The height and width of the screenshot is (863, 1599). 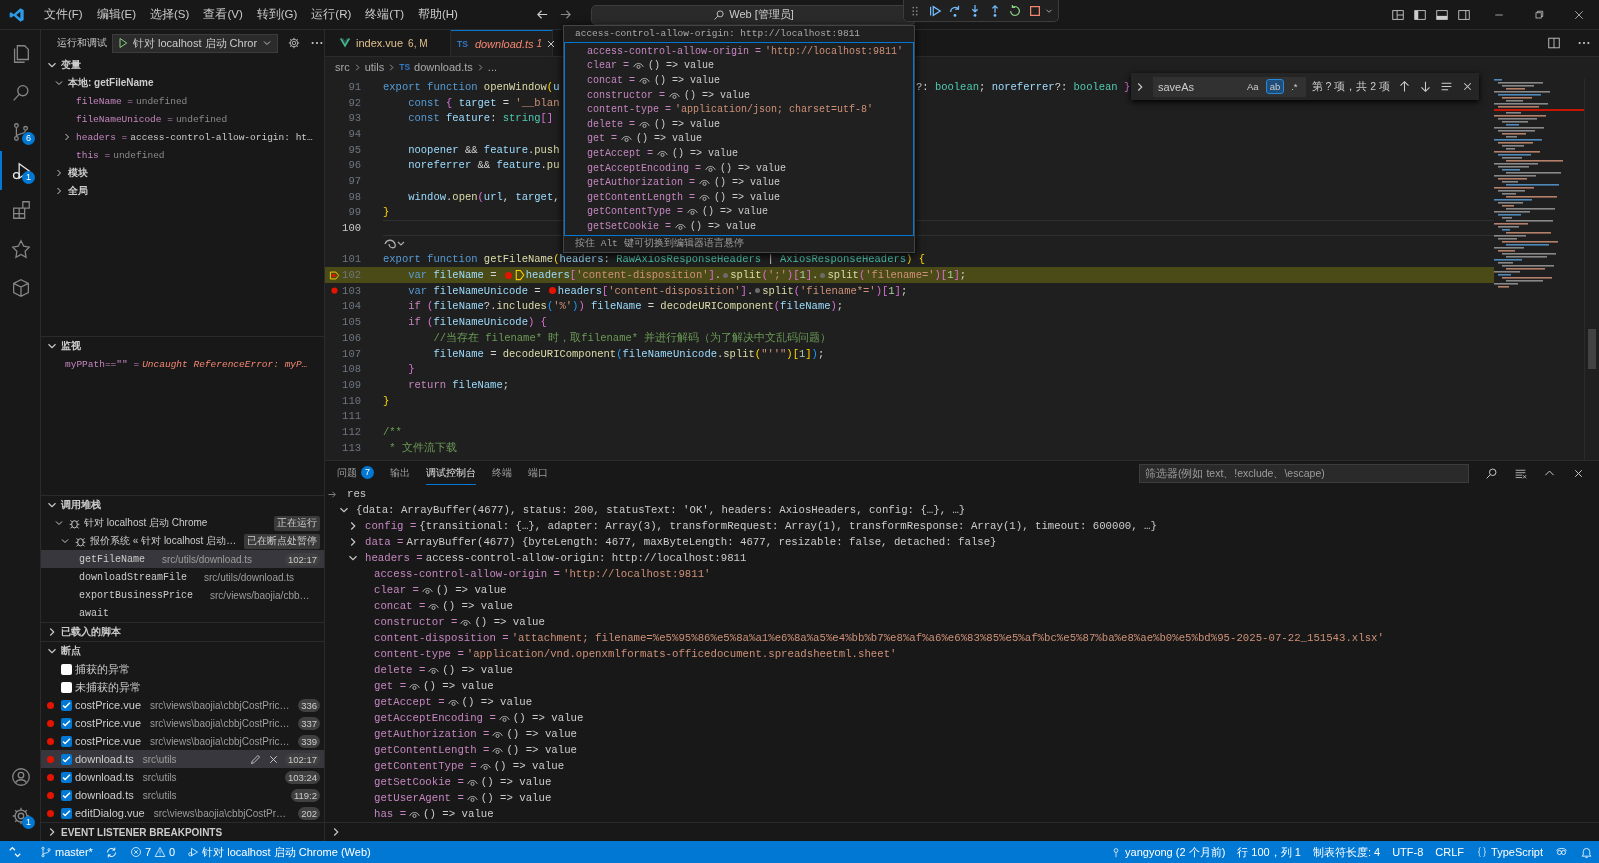 What do you see at coordinates (1015, 10) in the screenshot?
I see `restart-icon` at bounding box center [1015, 10].